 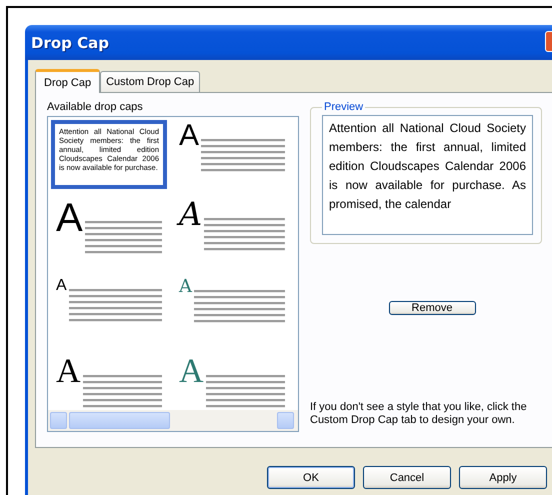 What do you see at coordinates (150, 81) in the screenshot?
I see `tab: Custom Drop Cap` at bounding box center [150, 81].